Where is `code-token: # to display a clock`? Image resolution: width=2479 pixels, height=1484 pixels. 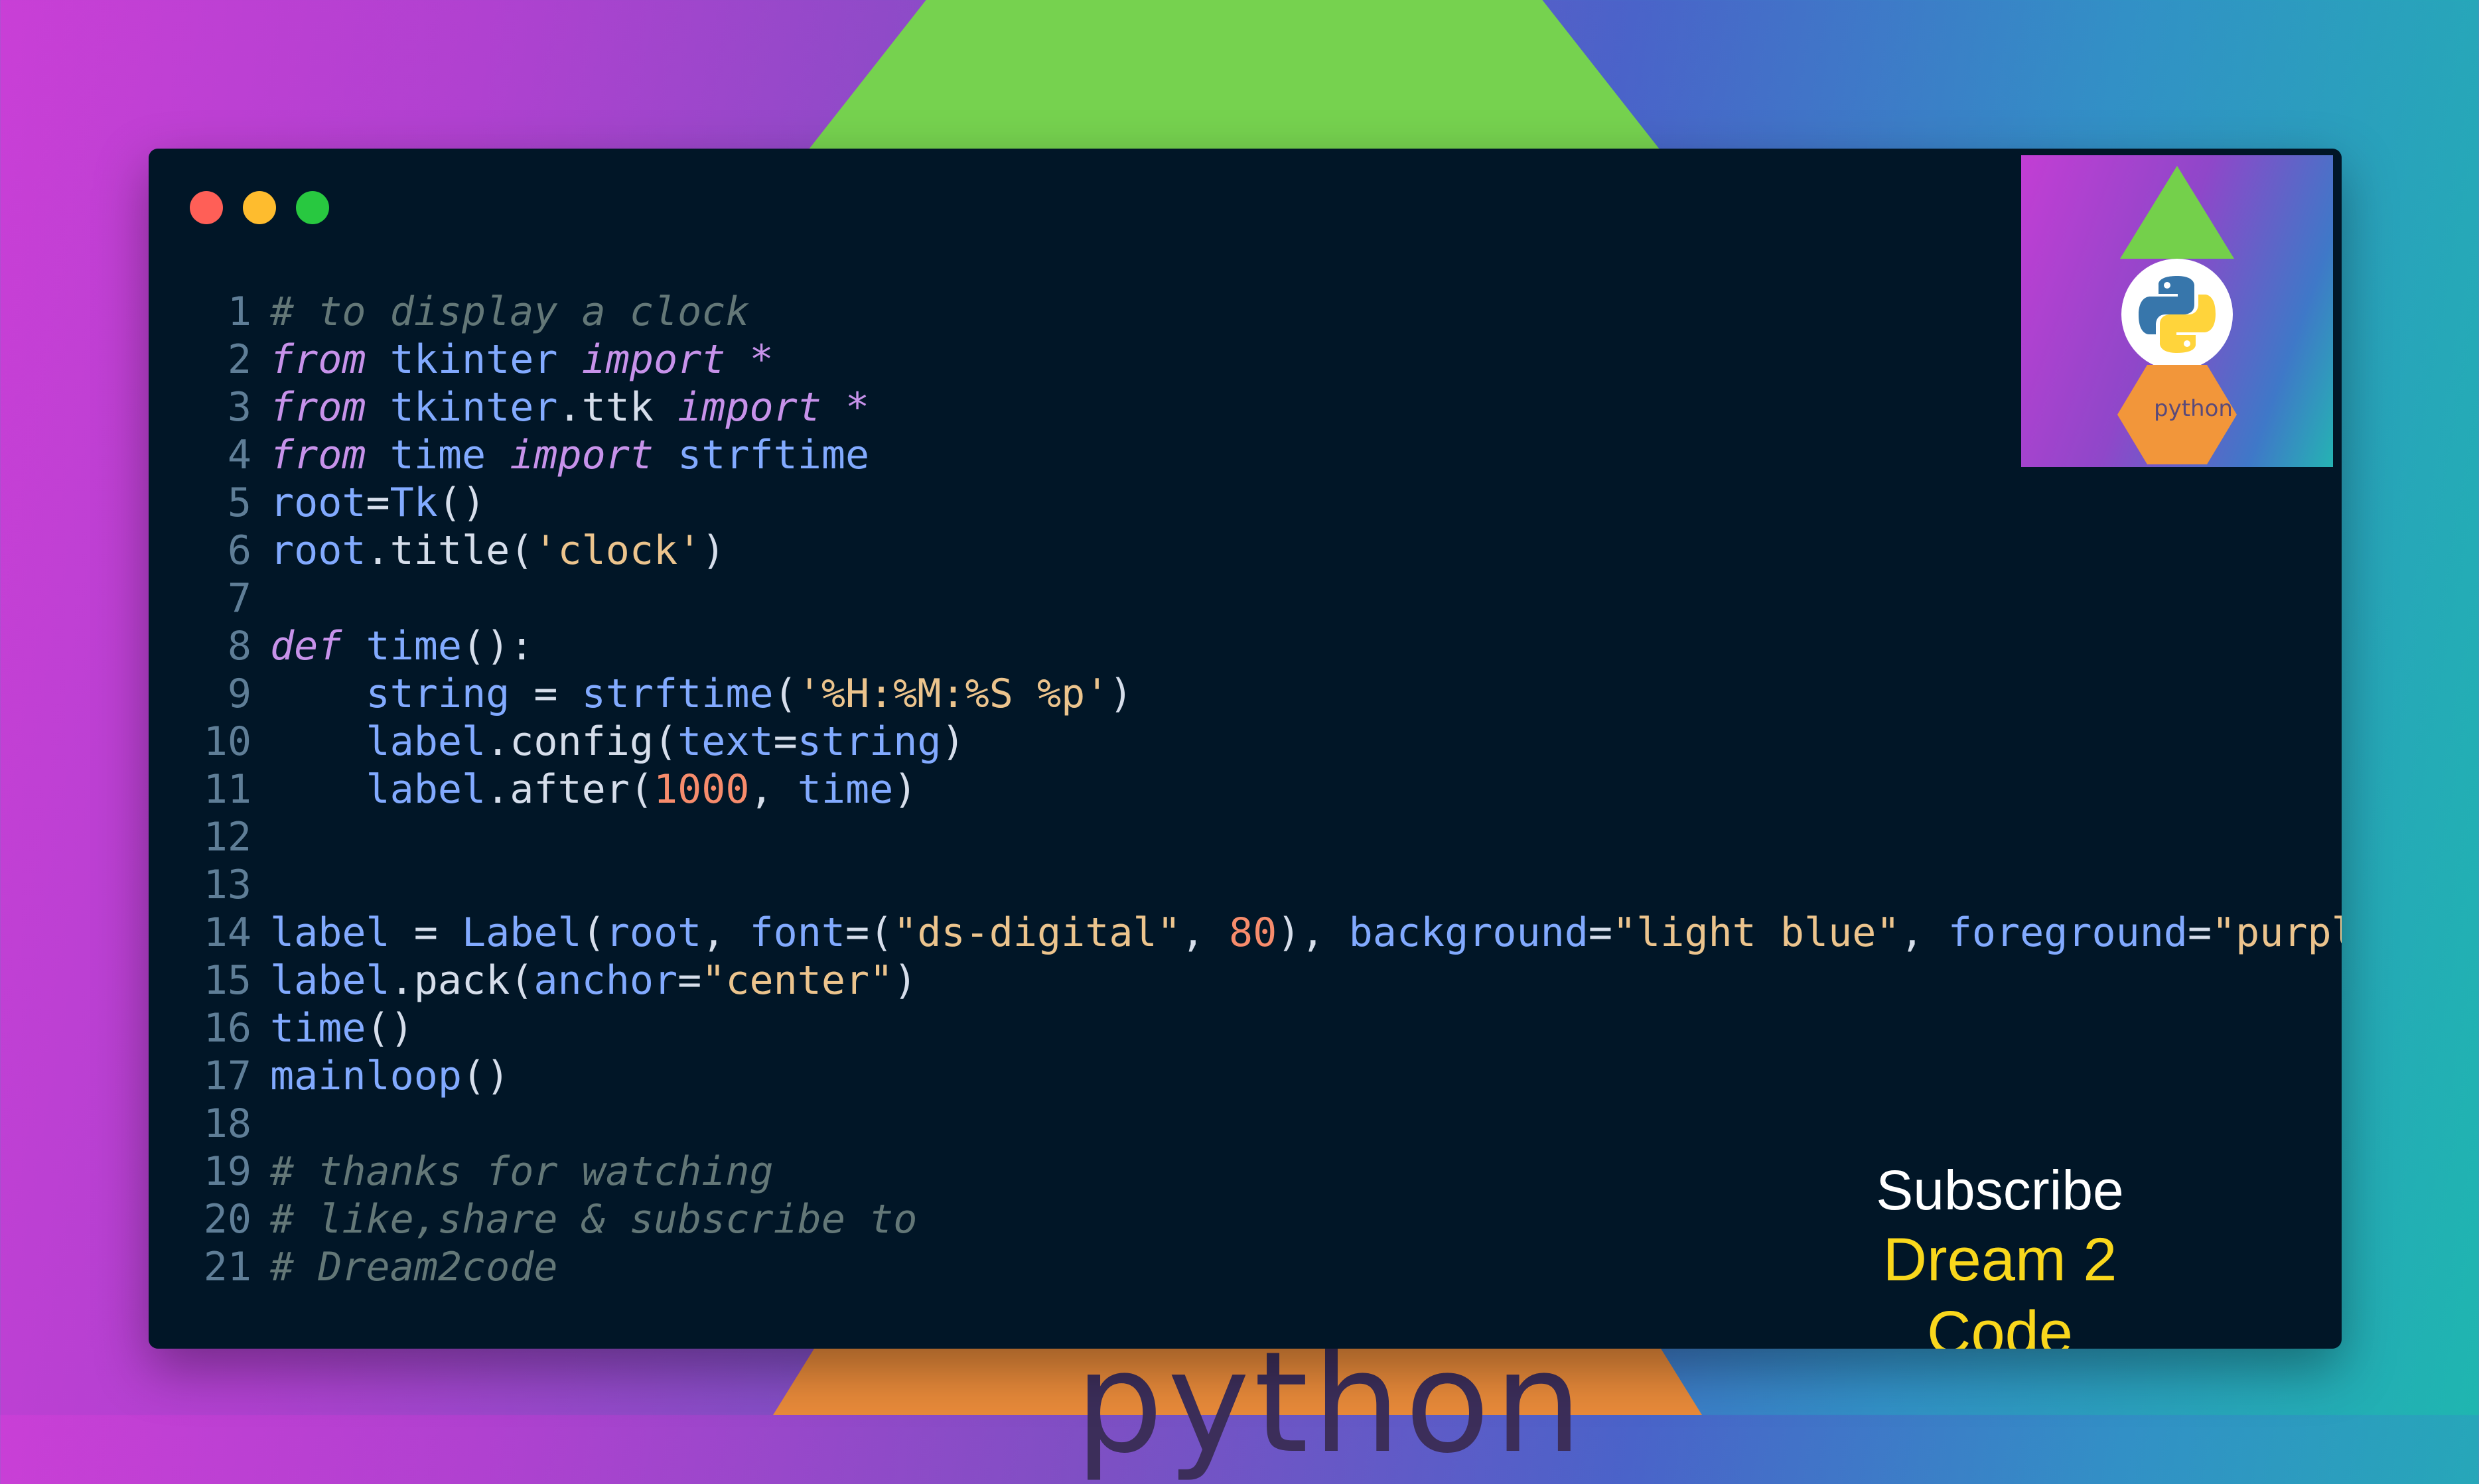
code-token: # to display a clock is located at coordinates (510, 312).